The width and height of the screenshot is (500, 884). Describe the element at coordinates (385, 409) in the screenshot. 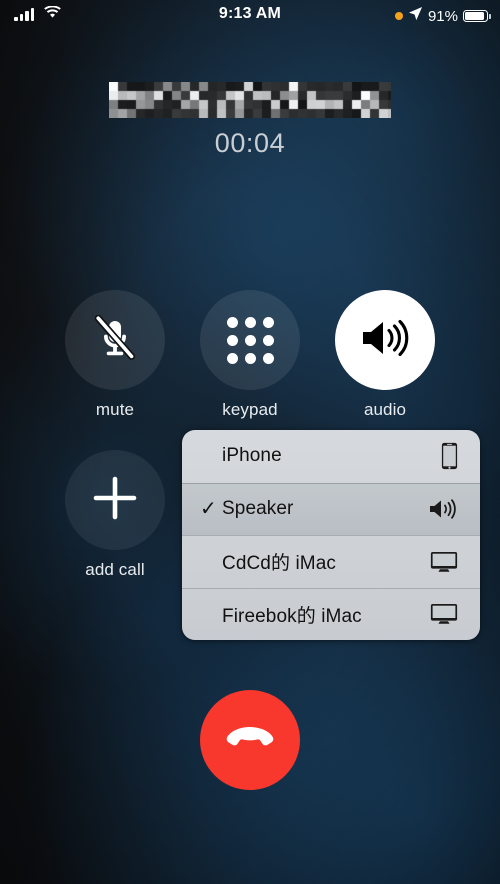

I see `audio-button-label: audio` at that location.